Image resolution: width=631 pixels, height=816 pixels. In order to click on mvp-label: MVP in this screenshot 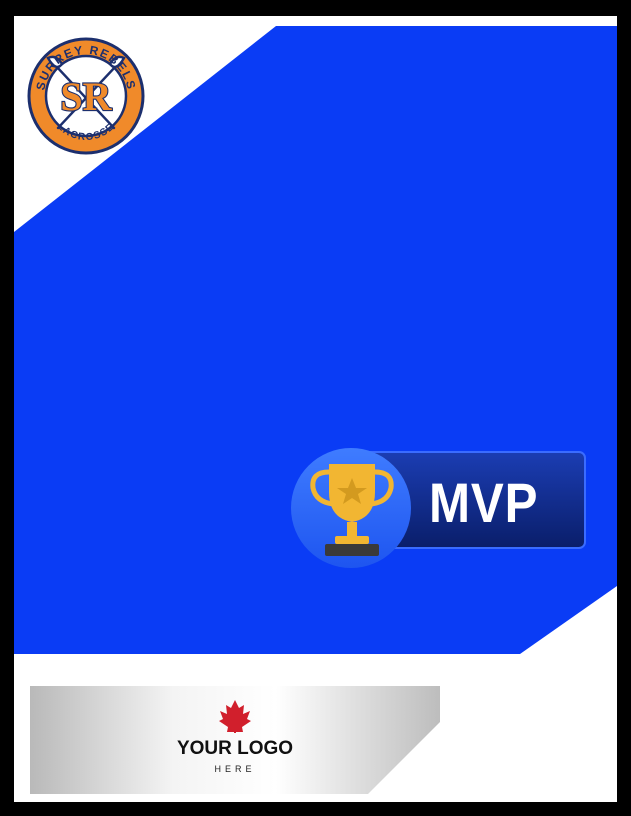, I will do `click(484, 502)`.